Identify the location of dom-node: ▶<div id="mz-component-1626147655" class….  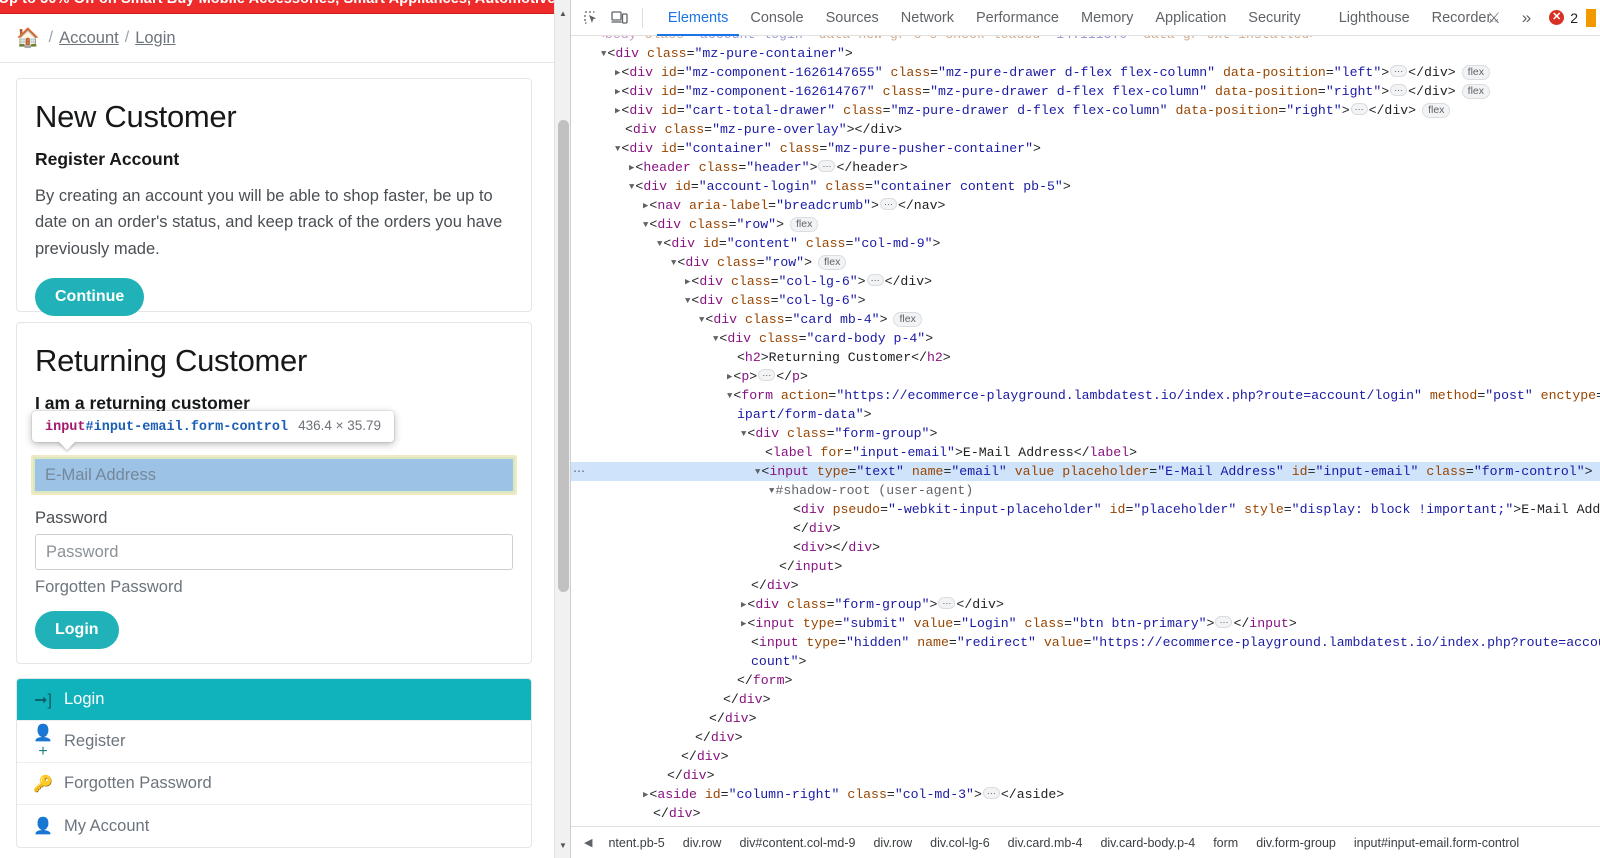
(1085, 72).